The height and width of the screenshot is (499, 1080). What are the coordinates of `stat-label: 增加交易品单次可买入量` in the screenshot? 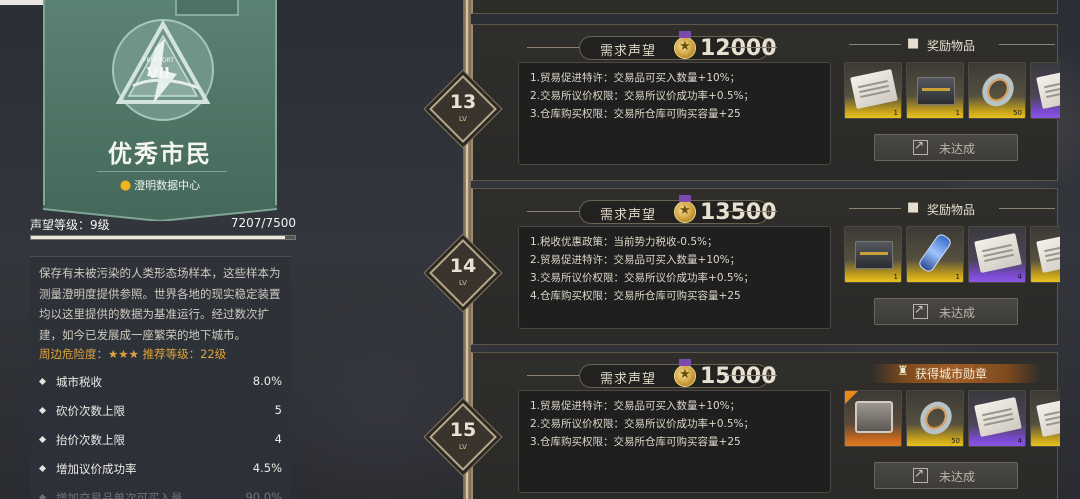 It's located at (119, 495).